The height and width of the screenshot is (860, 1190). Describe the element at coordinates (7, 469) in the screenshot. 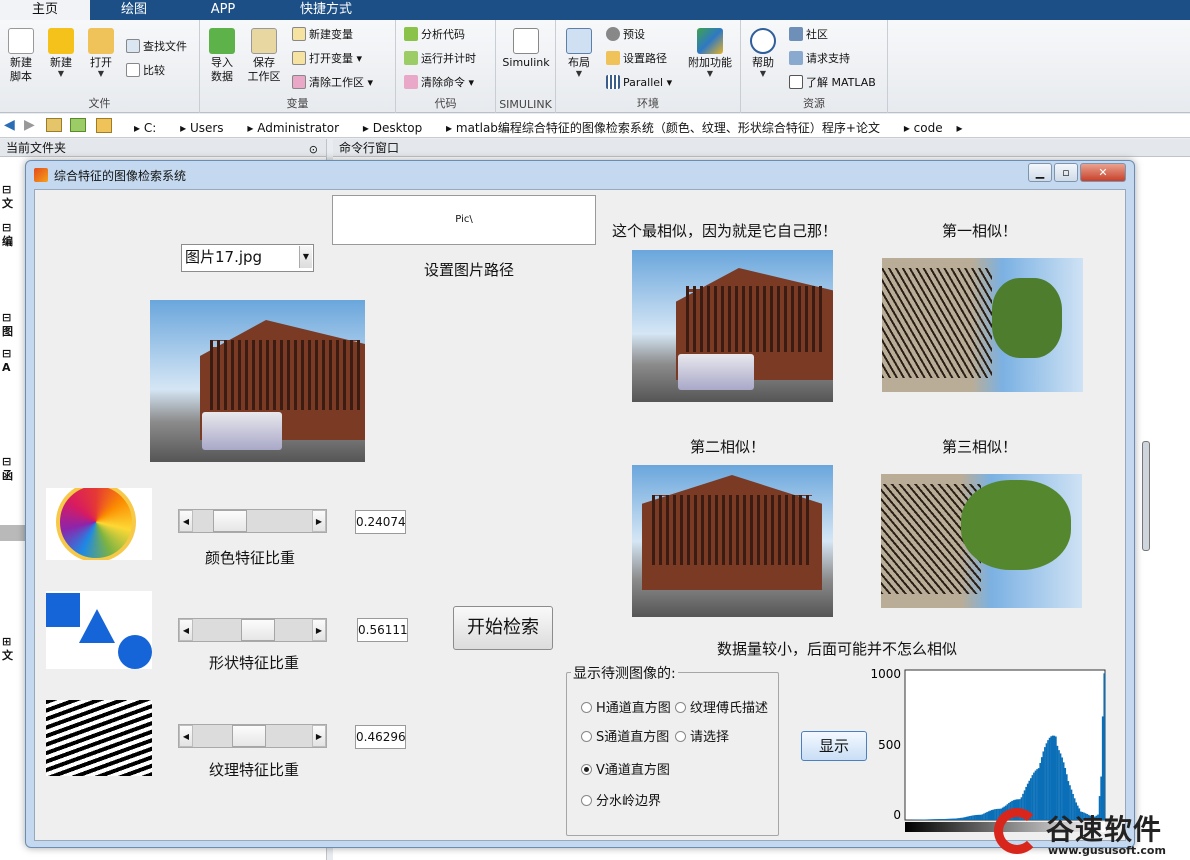

I see `tree-node: ⊟ 函` at that location.